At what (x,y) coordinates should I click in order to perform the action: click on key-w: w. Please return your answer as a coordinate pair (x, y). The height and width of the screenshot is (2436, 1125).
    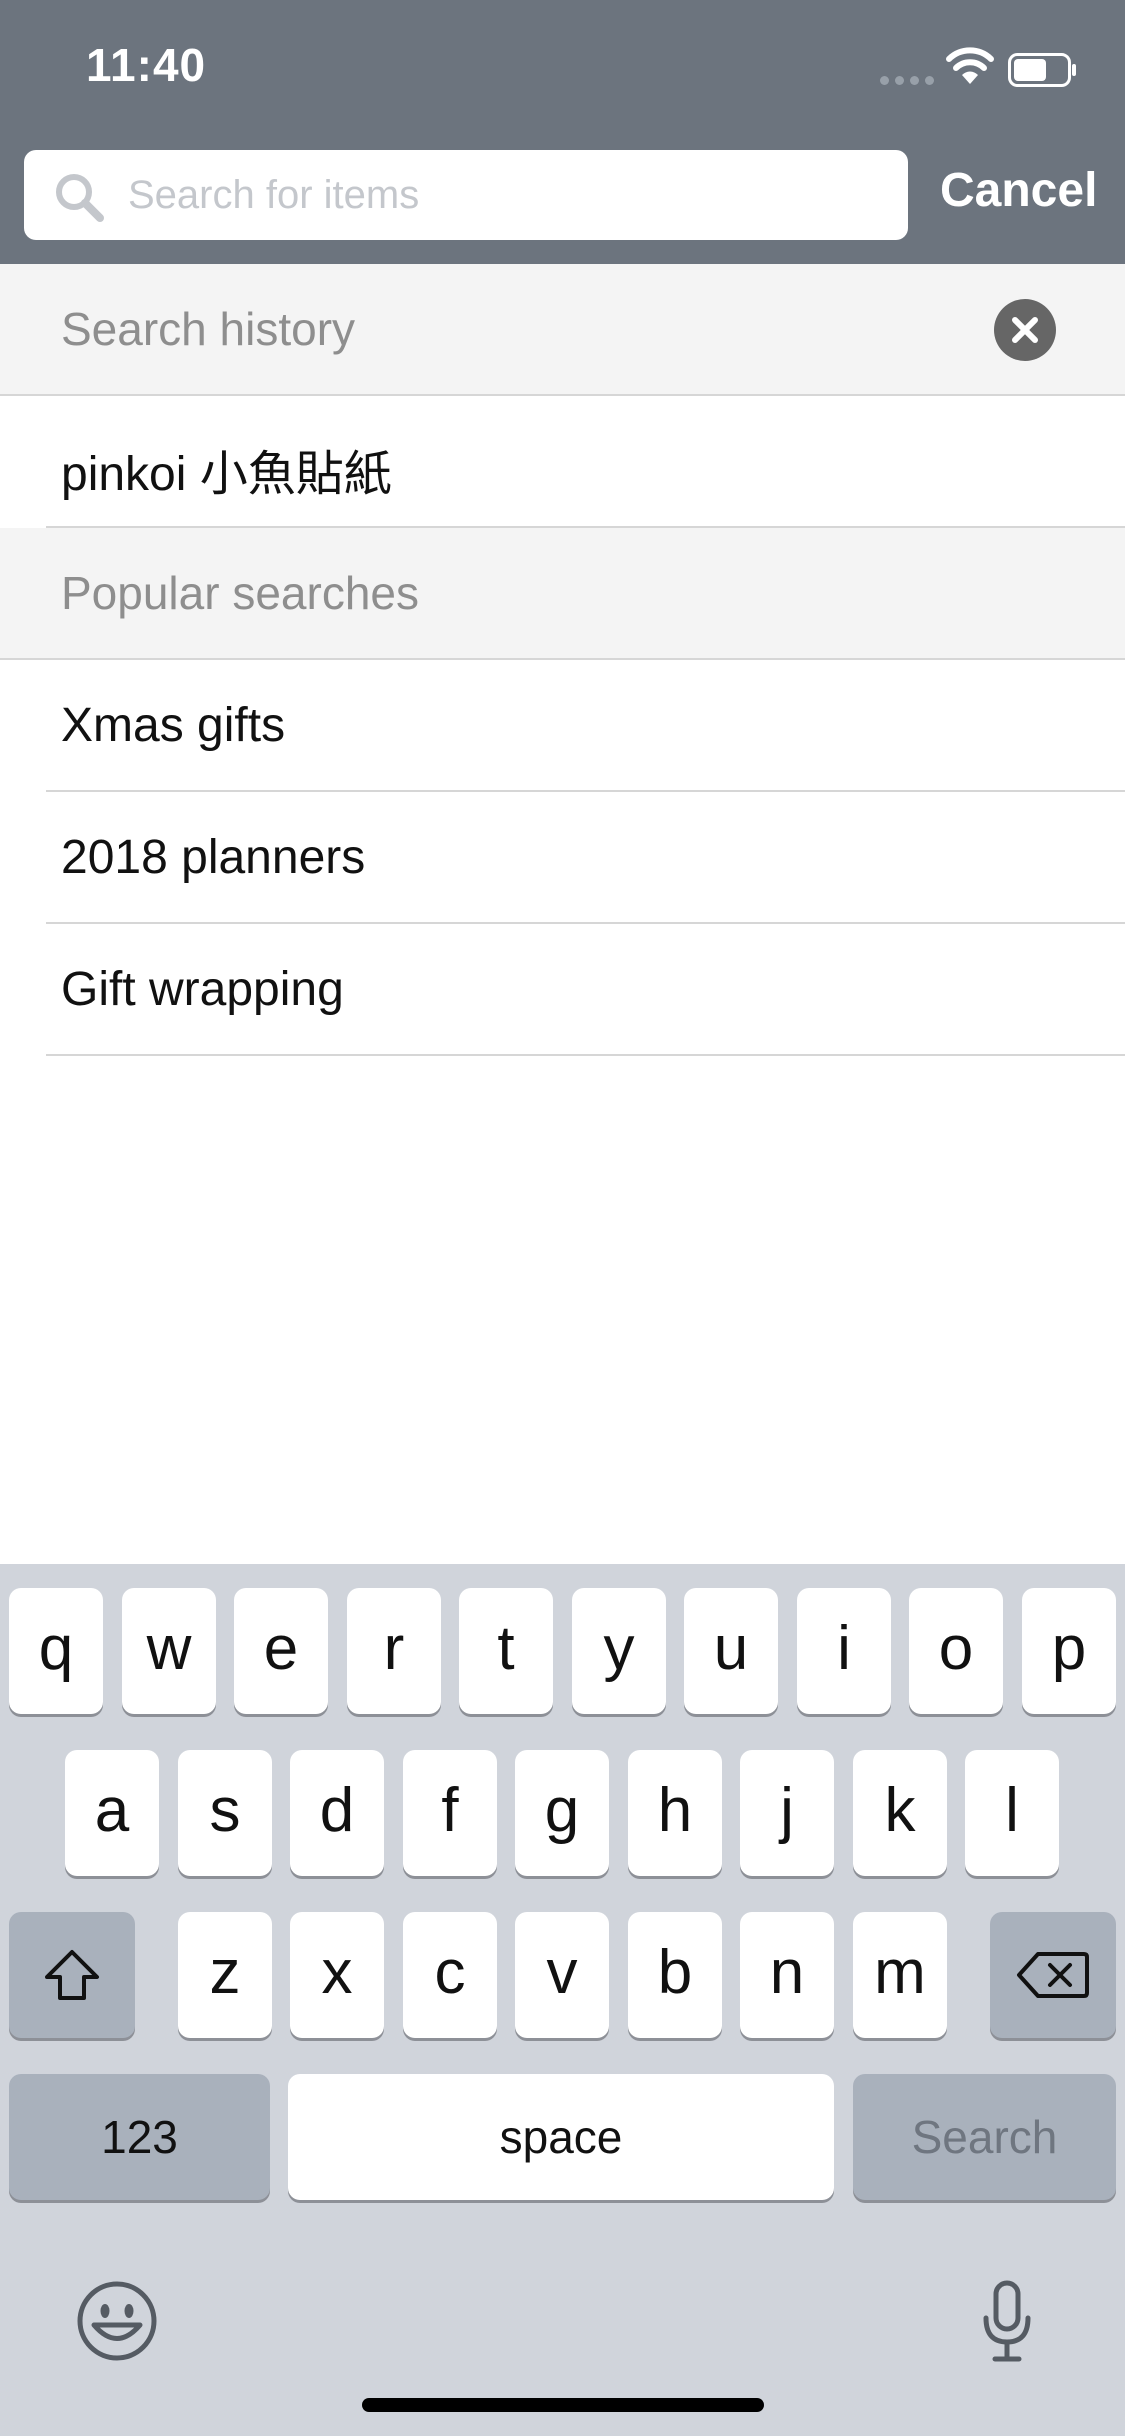
    Looking at the image, I should click on (169, 1651).